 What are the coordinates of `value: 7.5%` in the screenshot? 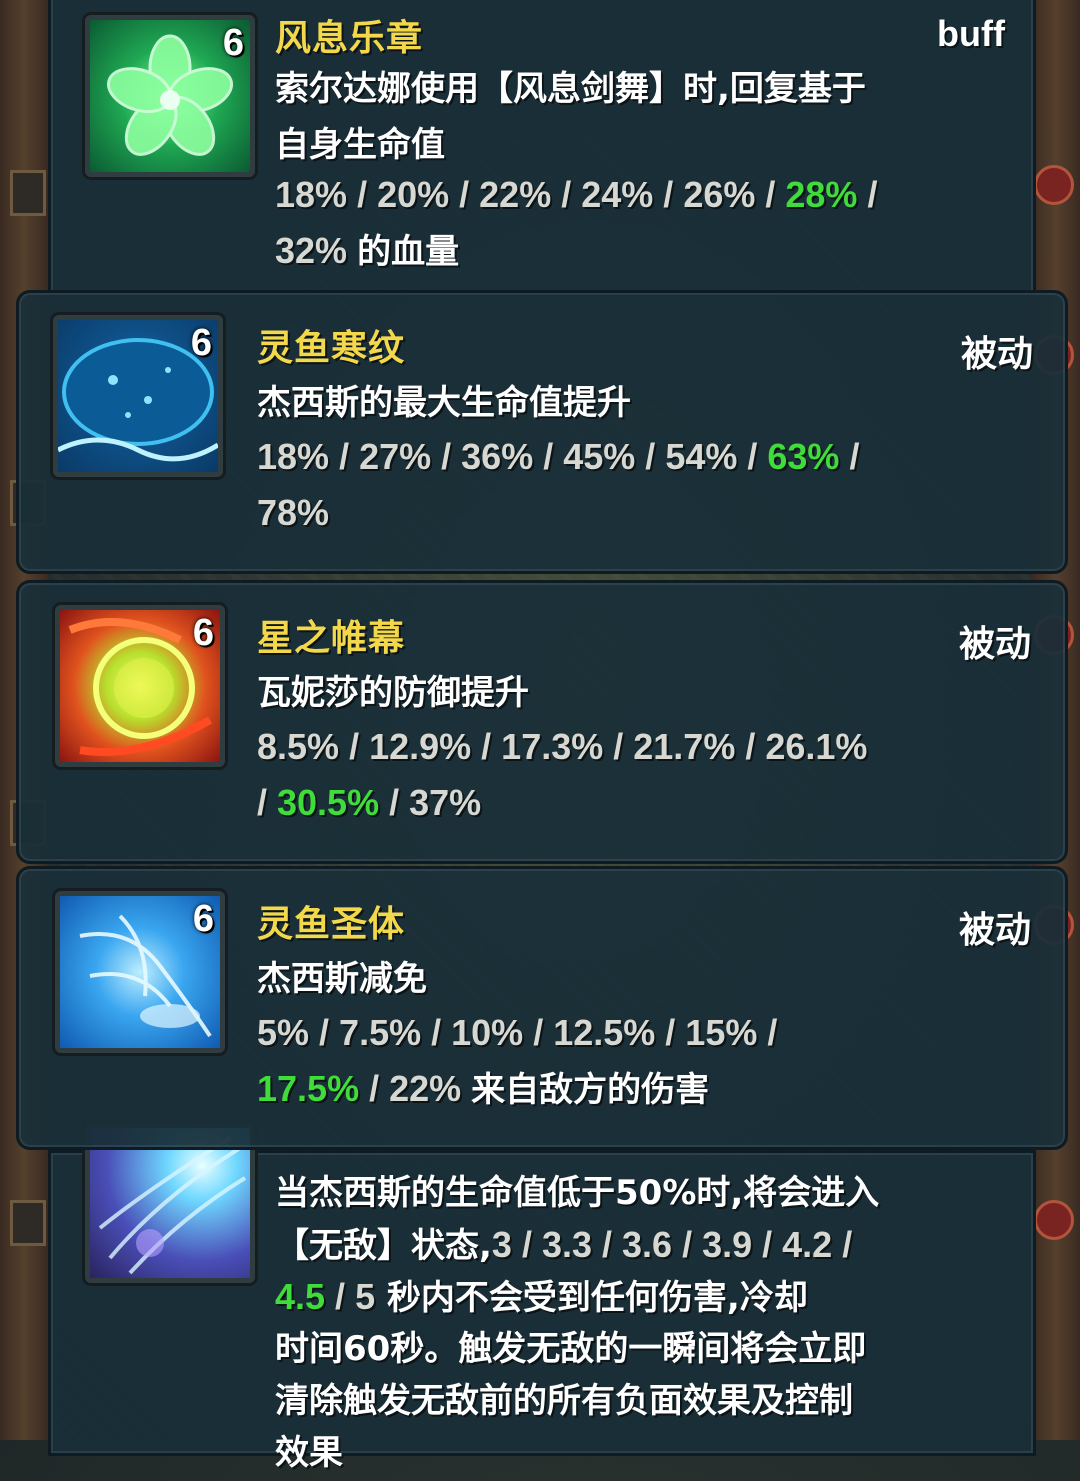 It's located at (380, 1032).